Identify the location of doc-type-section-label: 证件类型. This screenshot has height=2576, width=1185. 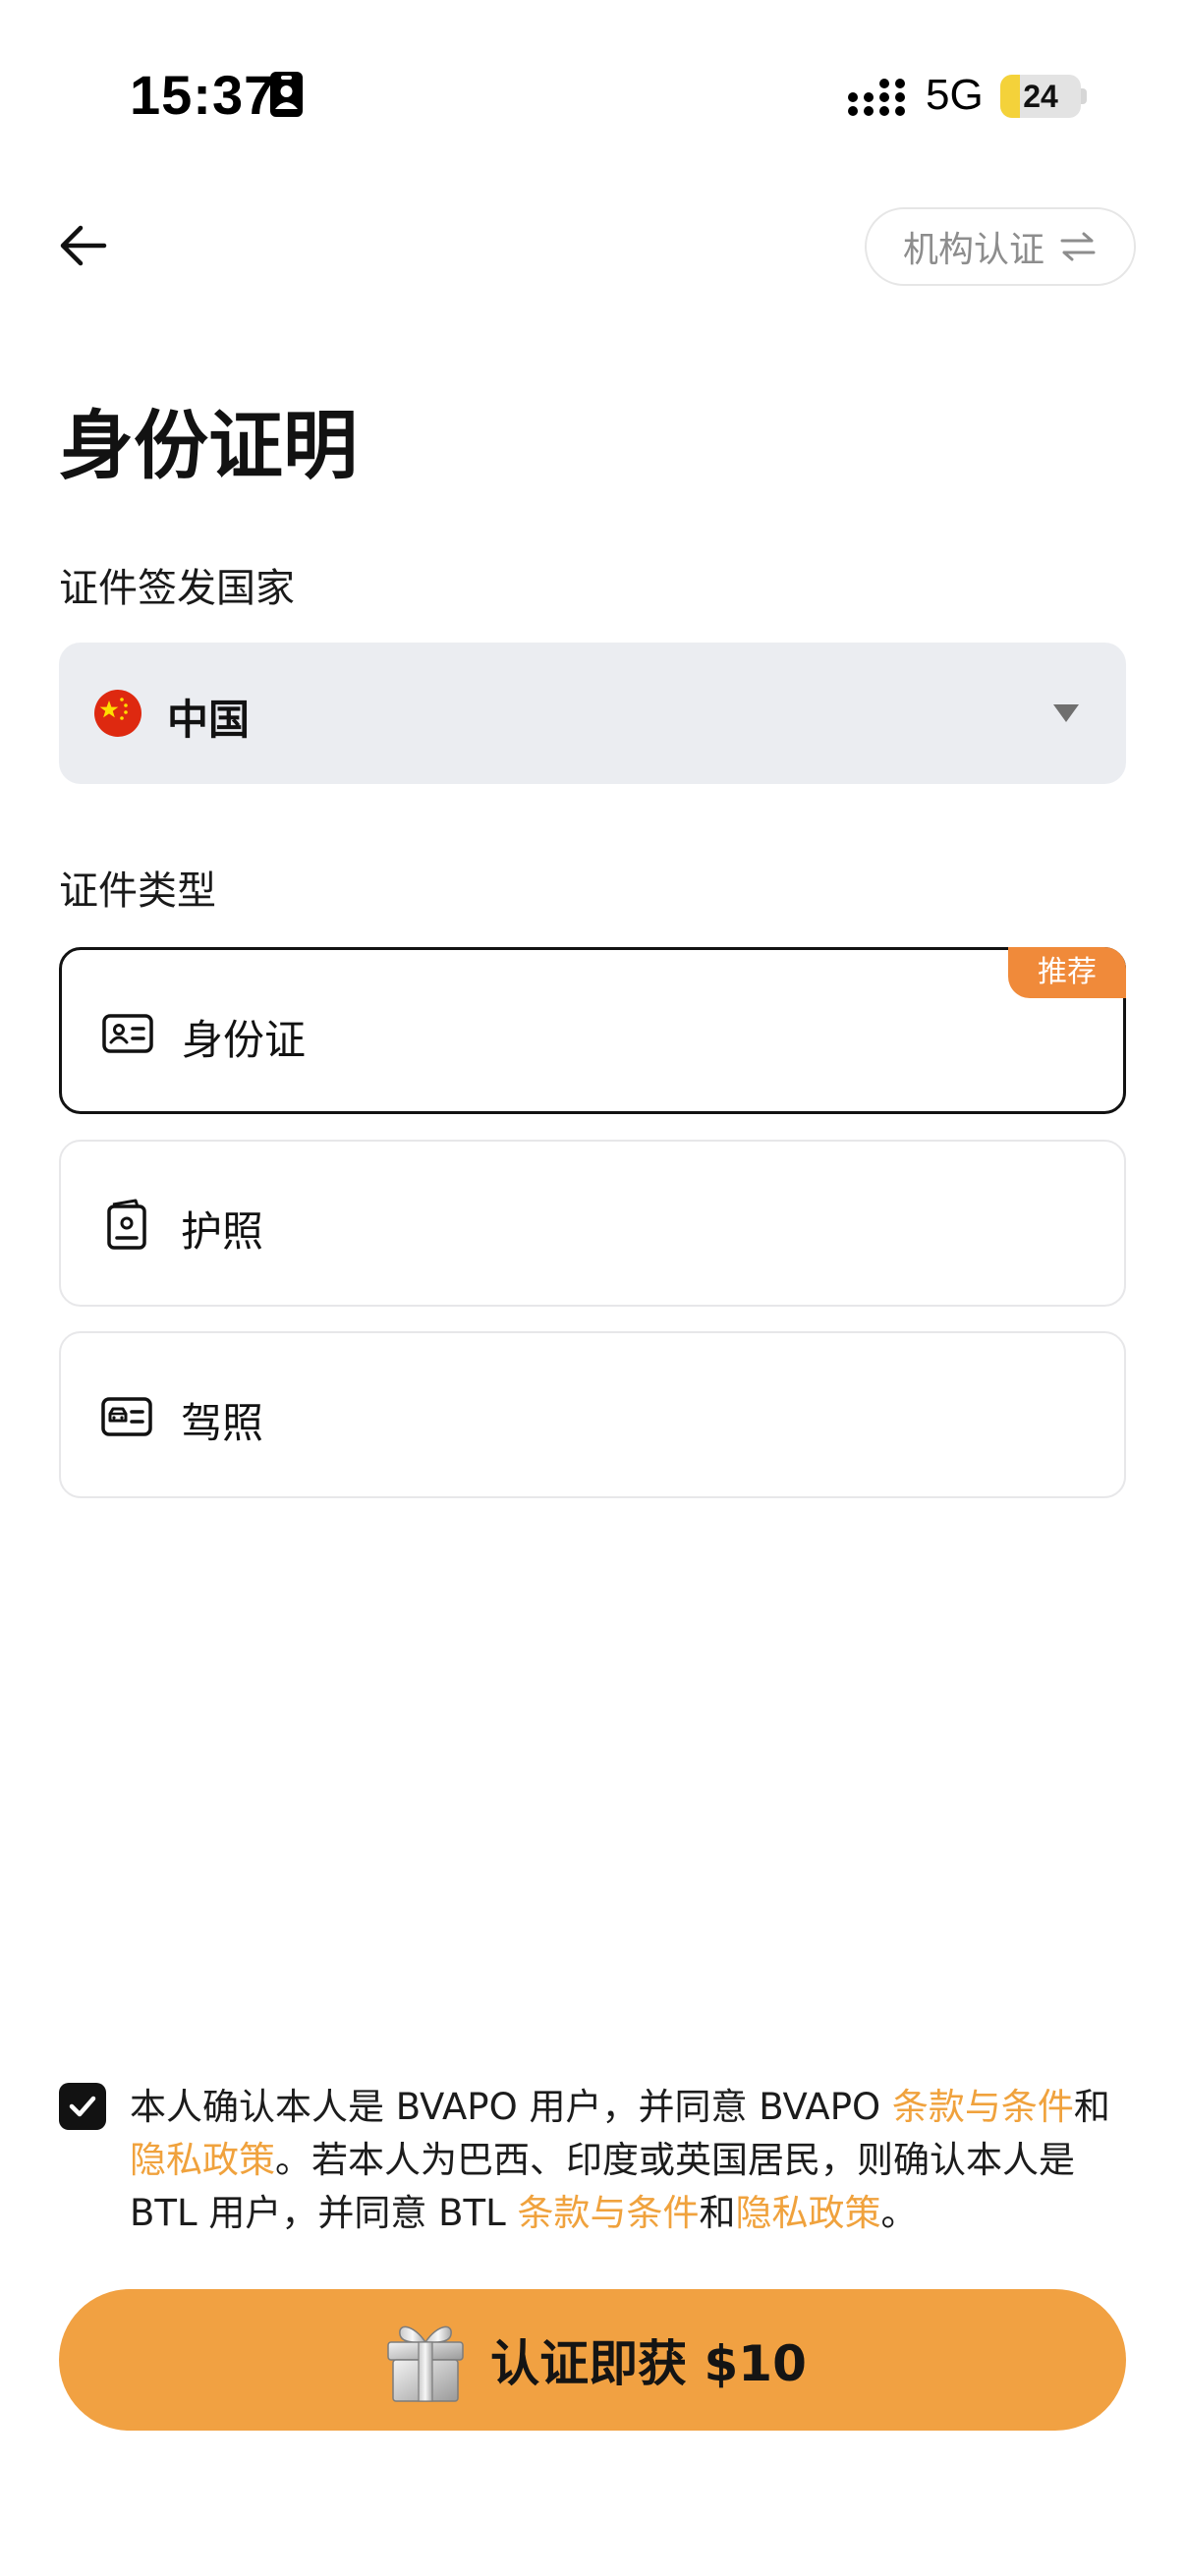
(137, 891).